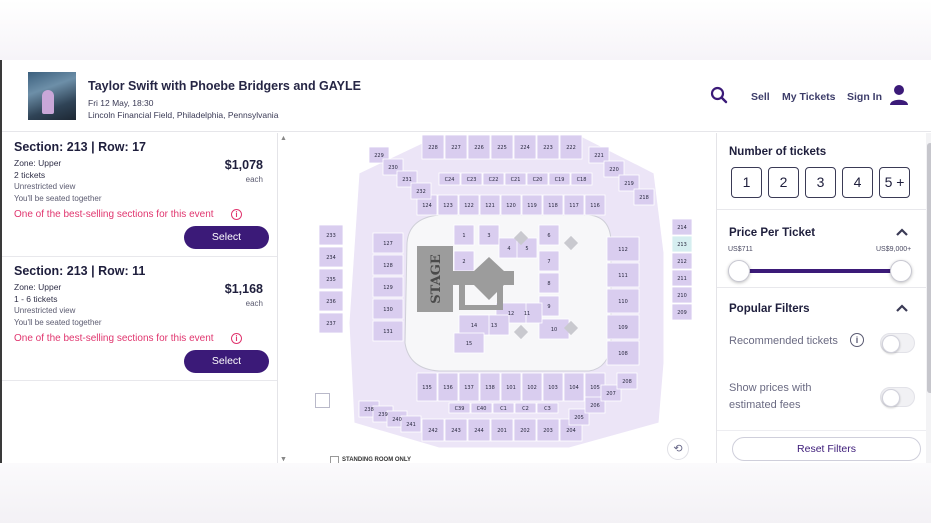  What do you see at coordinates (746, 182) in the screenshot?
I see `quantity-option-1: 1` at bounding box center [746, 182].